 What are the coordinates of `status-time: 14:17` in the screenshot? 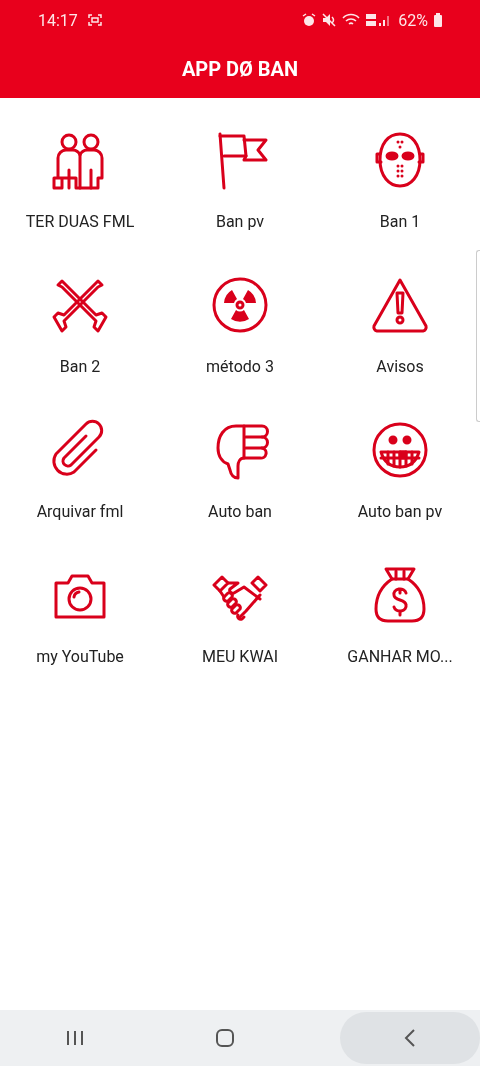 It's located at (58, 20).